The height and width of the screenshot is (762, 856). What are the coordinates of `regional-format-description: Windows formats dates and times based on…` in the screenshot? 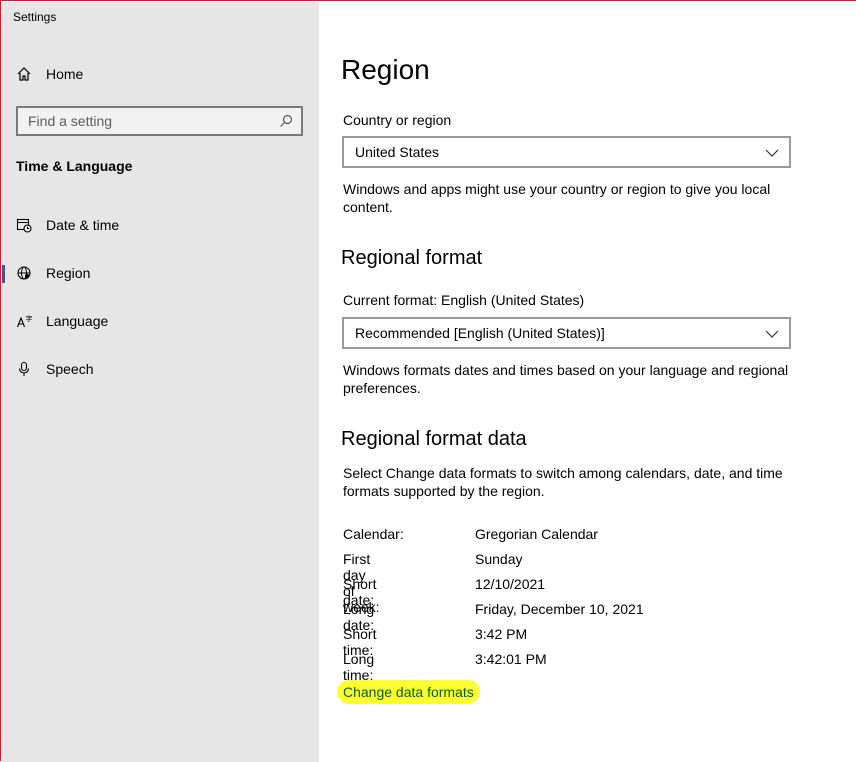 It's located at (566, 379).